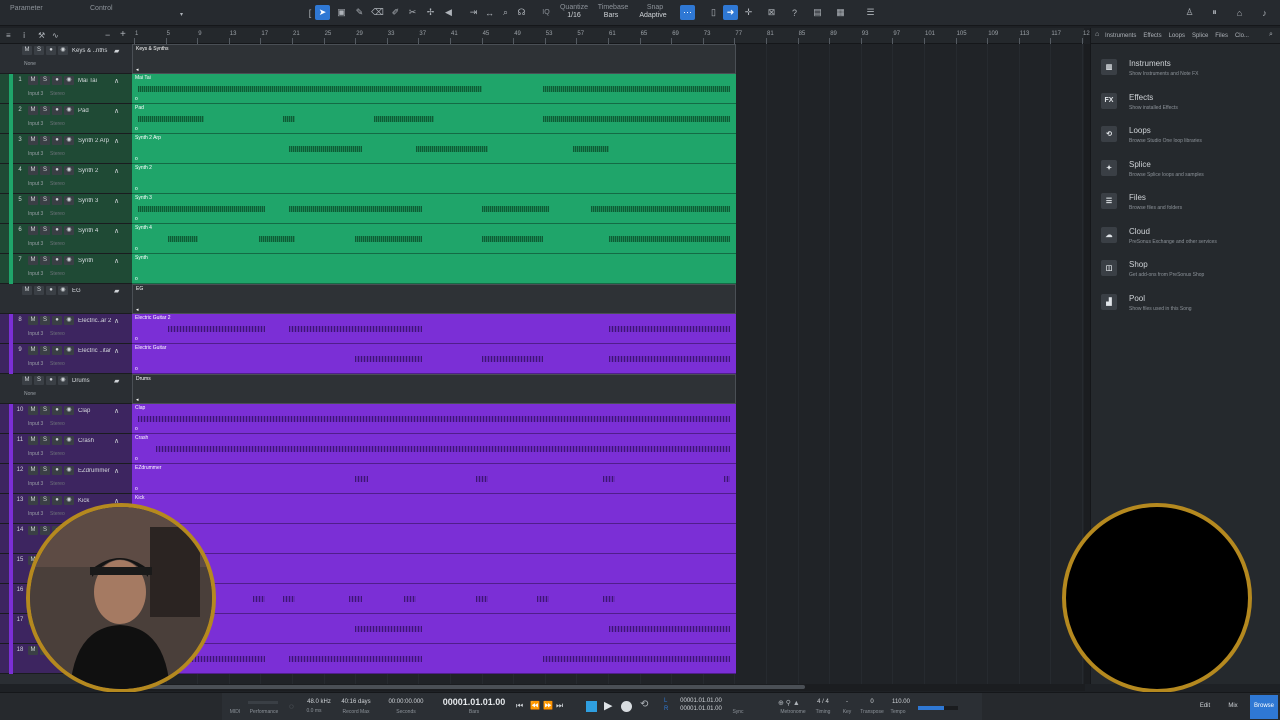 The height and width of the screenshot is (720, 1280). I want to click on loop-icon: ◌, so click(291, 706).